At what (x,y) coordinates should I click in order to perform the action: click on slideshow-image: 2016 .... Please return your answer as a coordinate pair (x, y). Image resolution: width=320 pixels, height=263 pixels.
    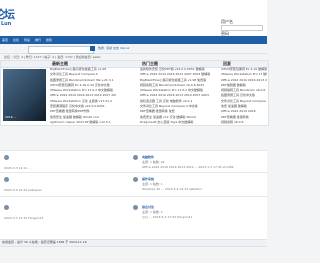
    Looking at the image, I should click on (24, 95).